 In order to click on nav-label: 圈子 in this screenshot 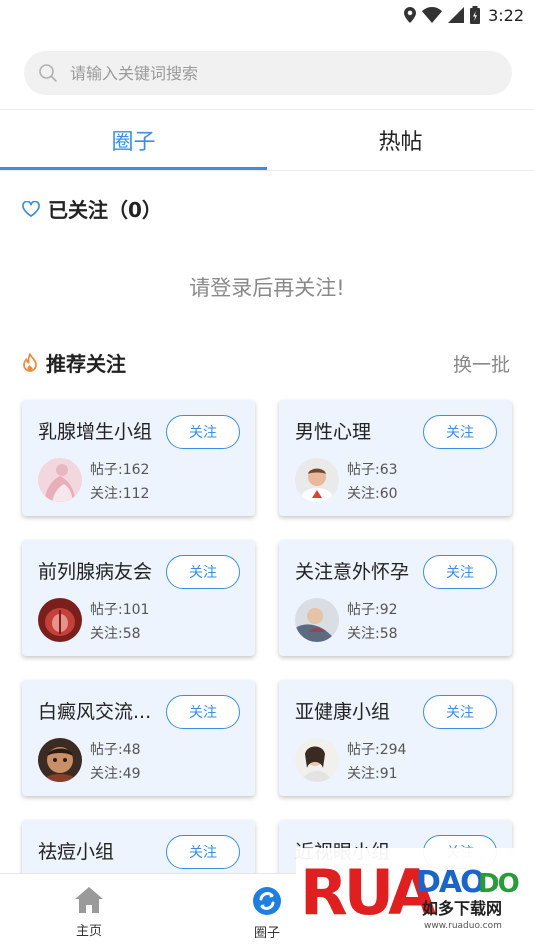, I will do `click(266, 933)`.